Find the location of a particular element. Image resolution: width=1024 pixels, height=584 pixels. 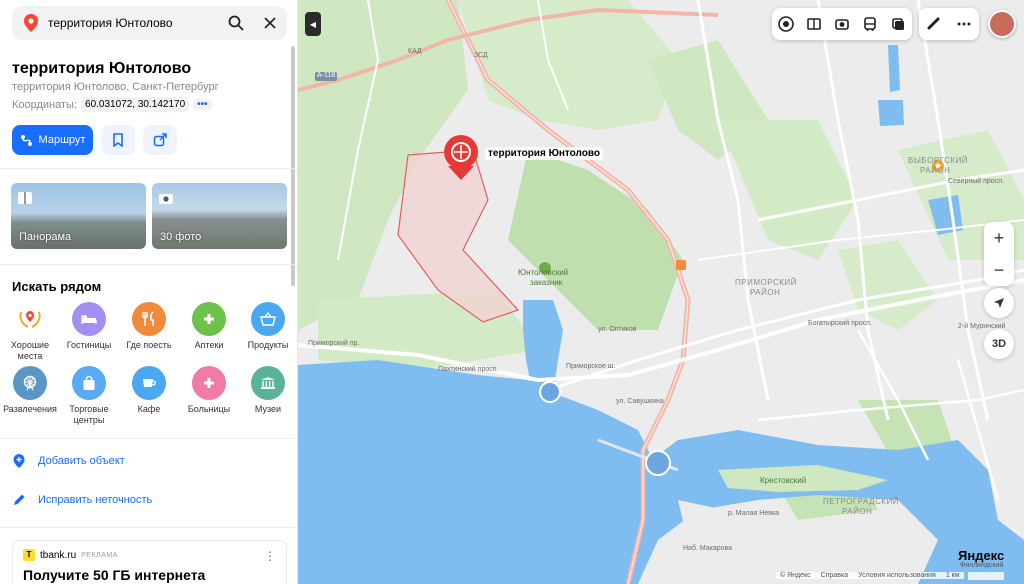

panorama-icon is located at coordinates (25, 198).